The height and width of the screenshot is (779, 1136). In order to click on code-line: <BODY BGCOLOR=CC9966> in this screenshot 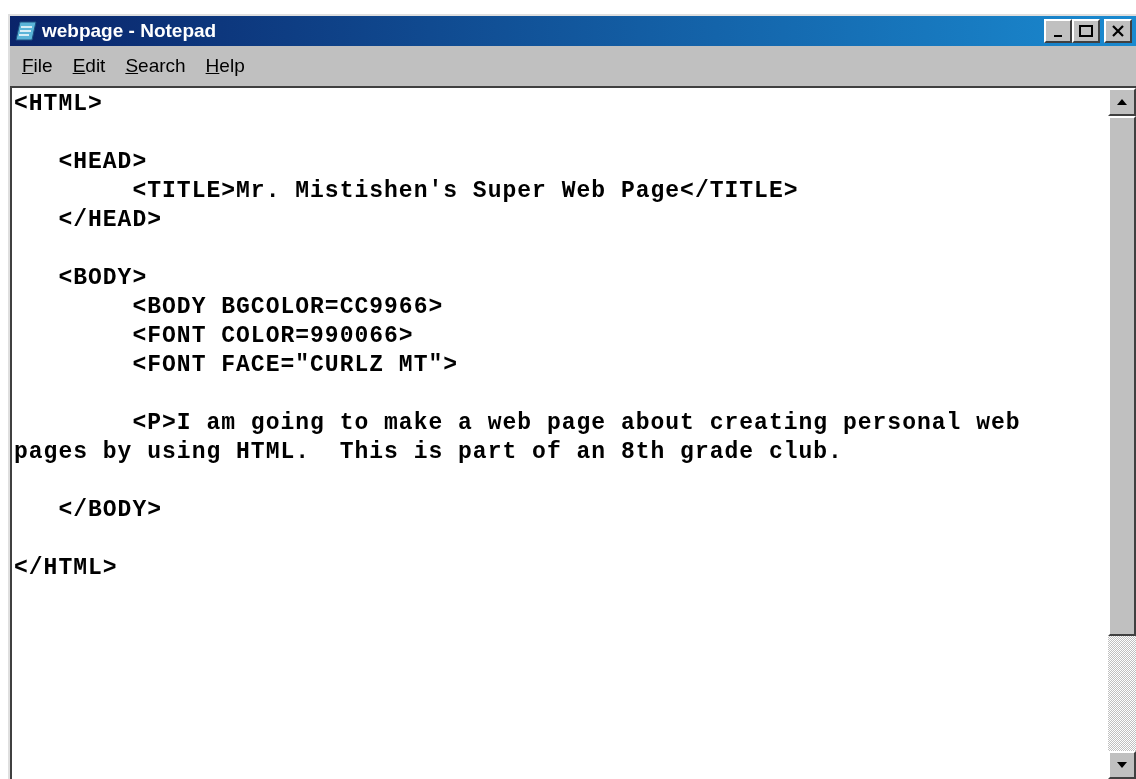, I will do `click(287, 307)`.